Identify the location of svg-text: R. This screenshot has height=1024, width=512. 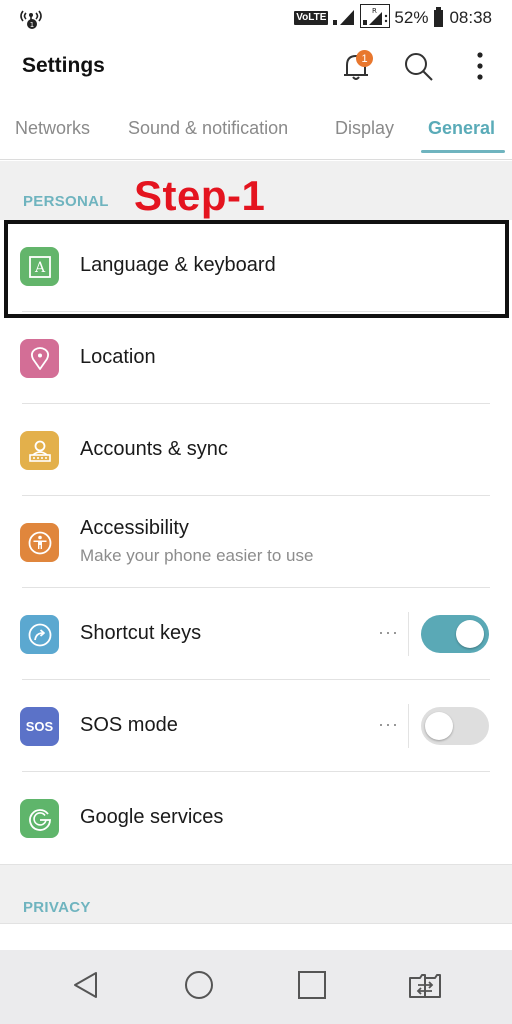
(374, 11).